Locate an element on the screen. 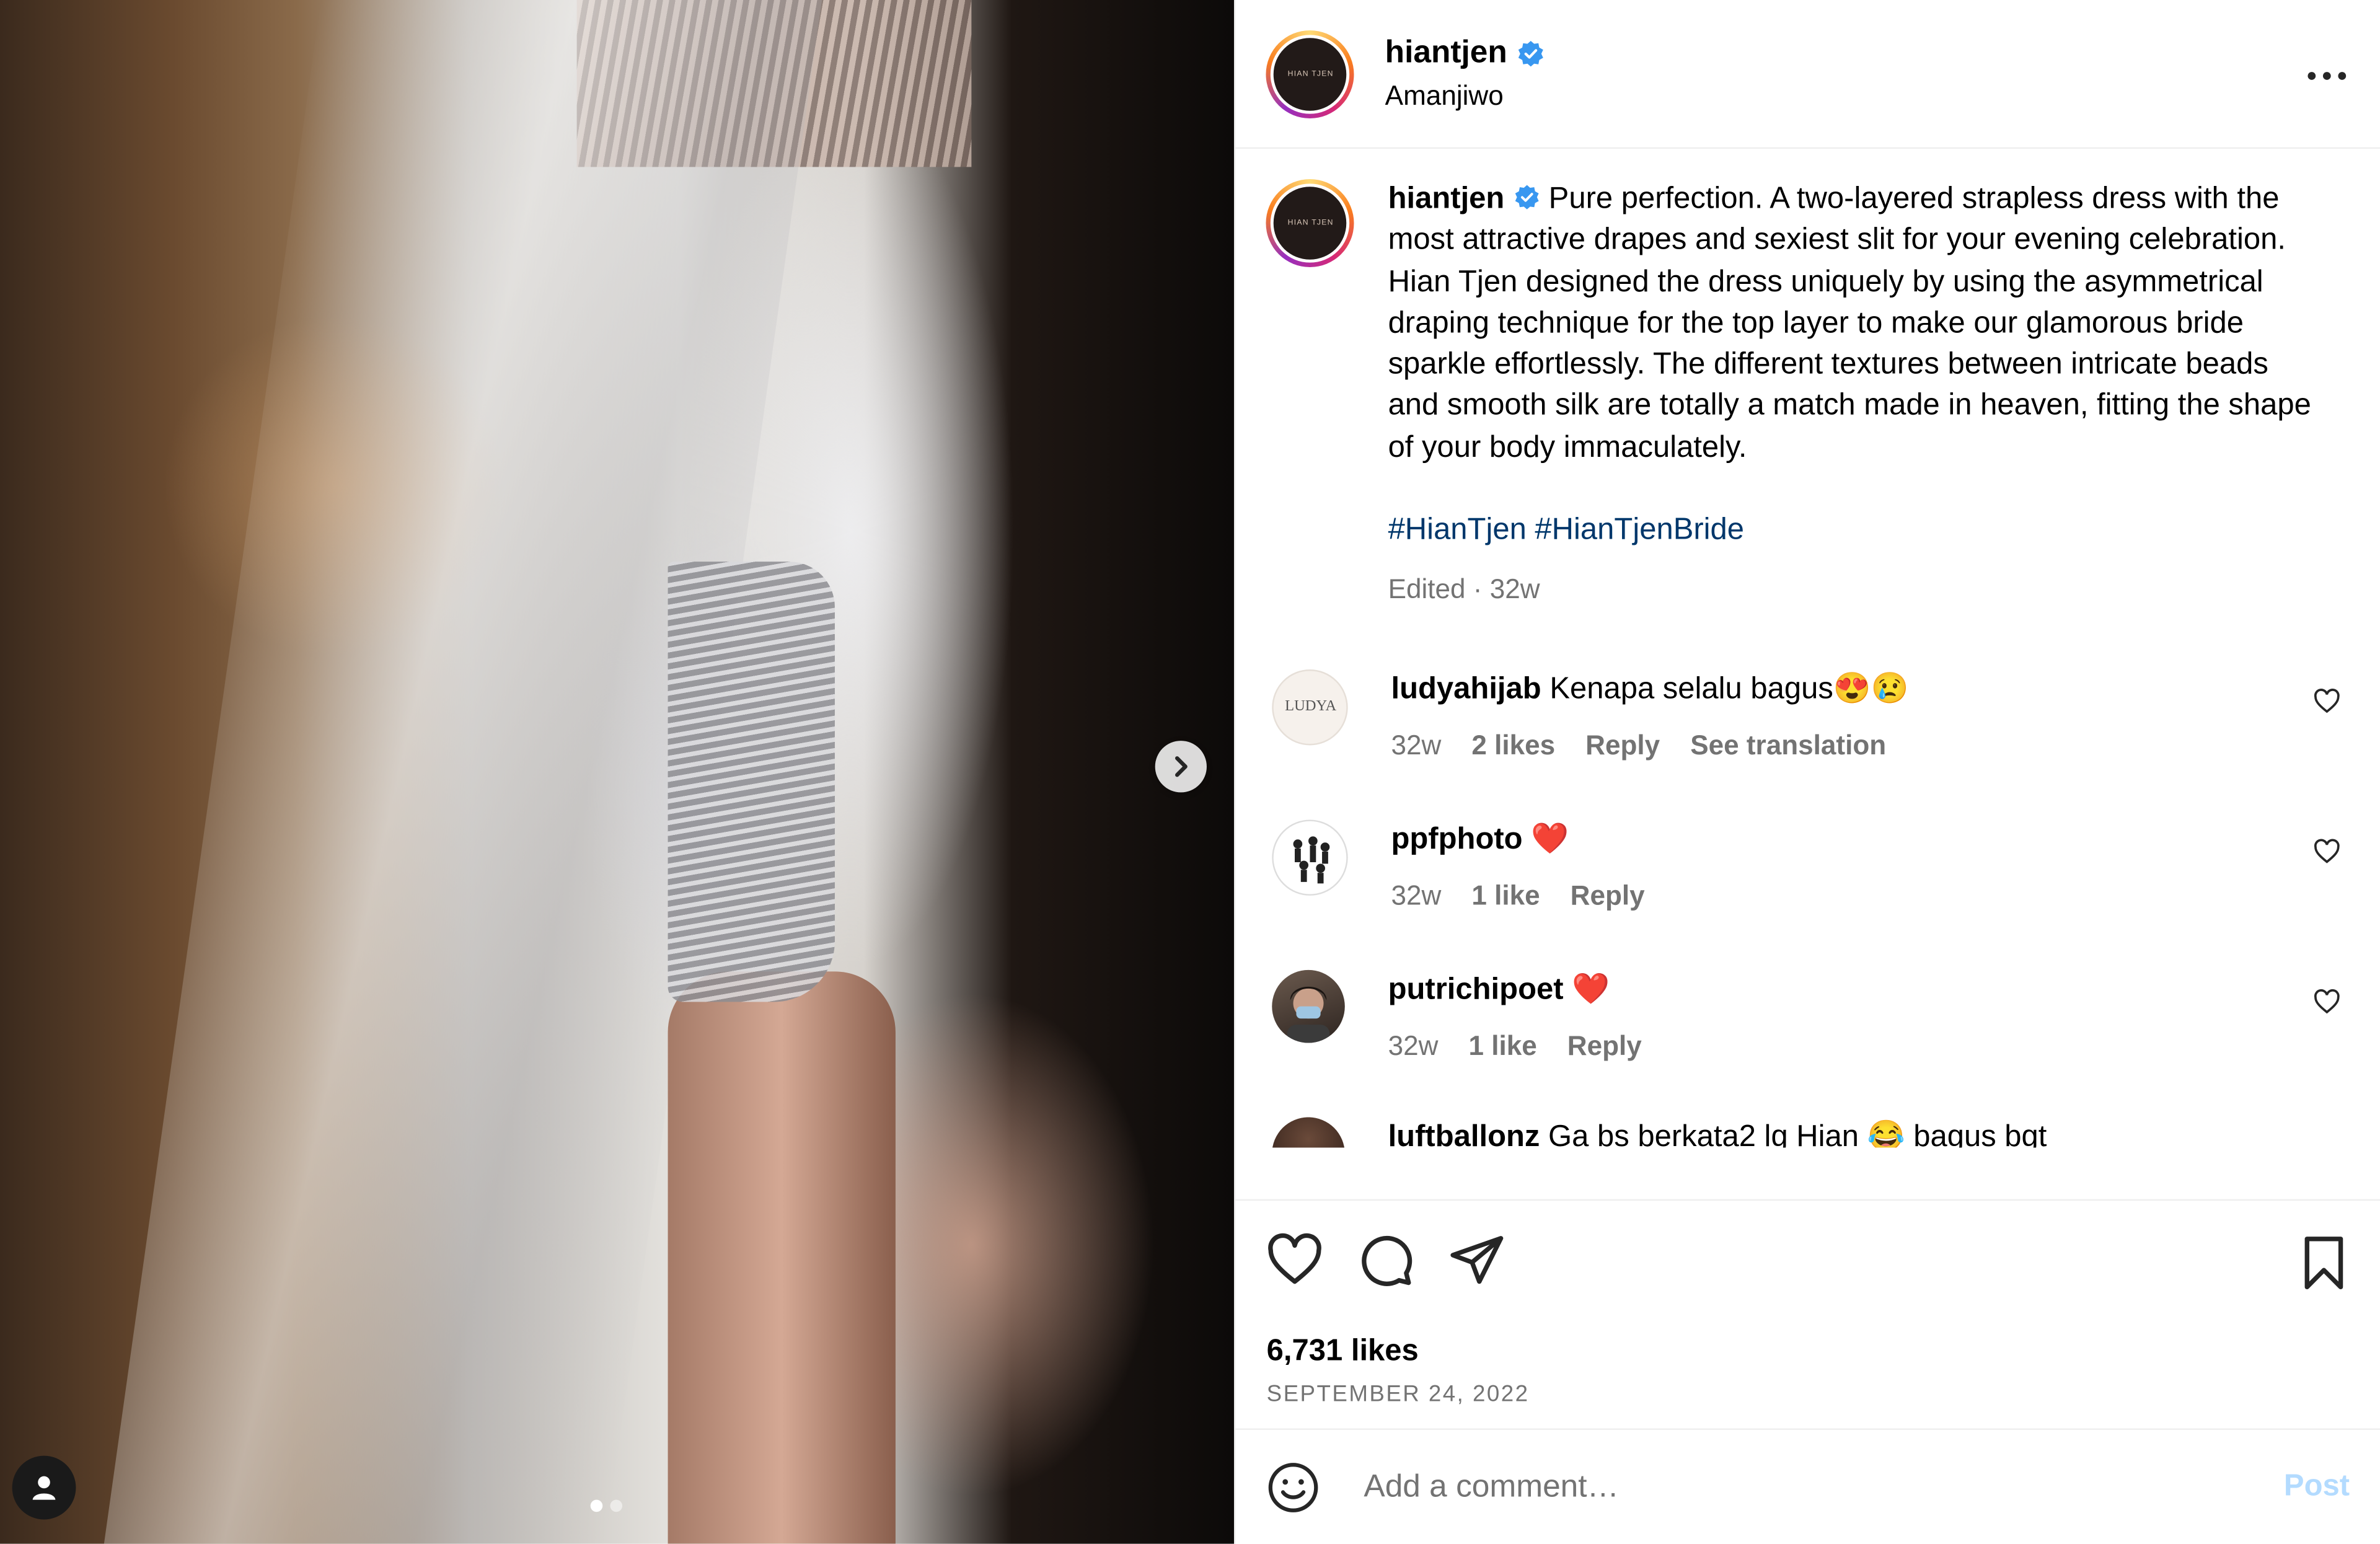  comment-item: ppfphoto ❤️ 32w 1 like Reply is located at coordinates (1808, 865).